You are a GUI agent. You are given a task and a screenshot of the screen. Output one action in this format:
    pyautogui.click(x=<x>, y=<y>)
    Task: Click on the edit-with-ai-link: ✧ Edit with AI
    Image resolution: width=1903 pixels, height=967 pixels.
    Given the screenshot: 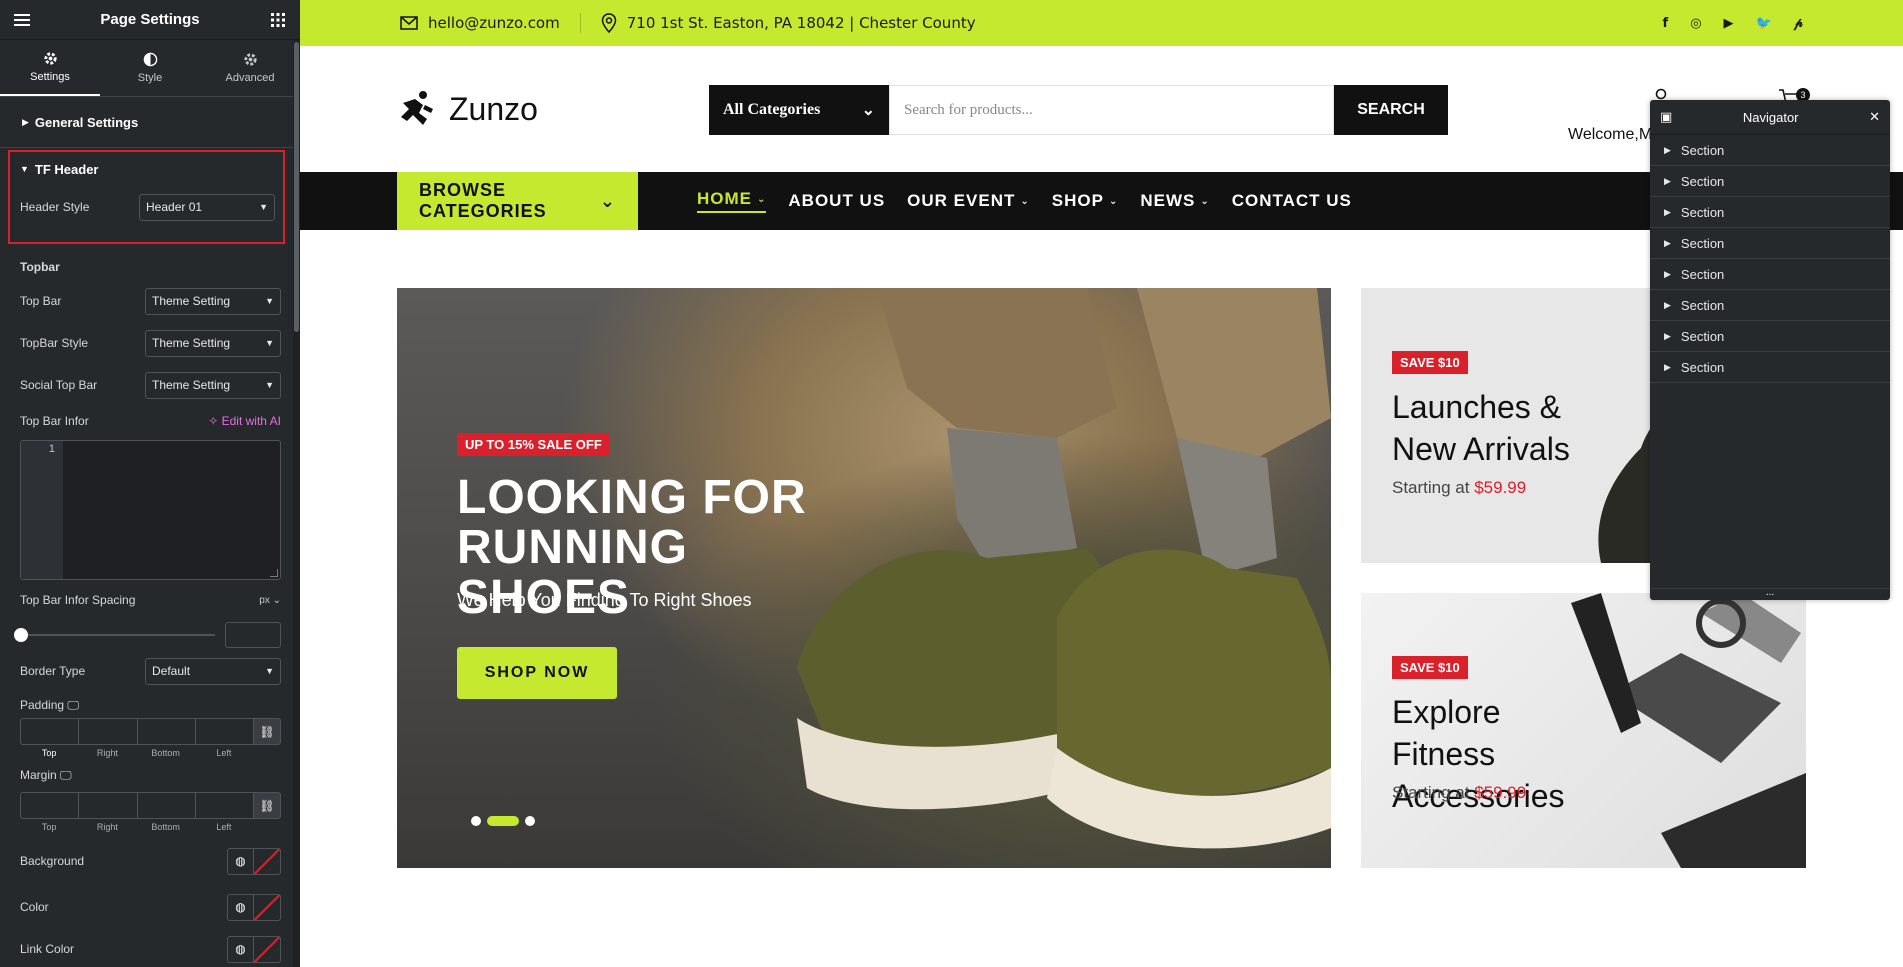 What is the action you would take?
    pyautogui.click(x=244, y=421)
    